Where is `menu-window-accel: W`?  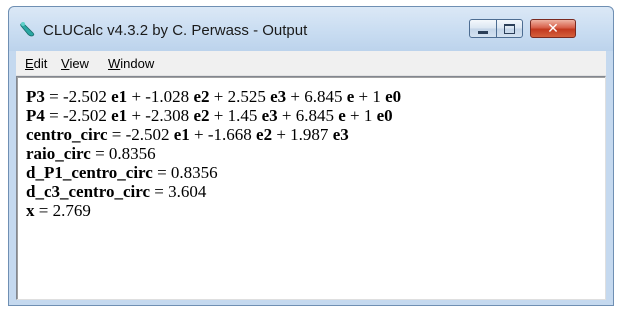
menu-window-accel: W is located at coordinates (114, 63).